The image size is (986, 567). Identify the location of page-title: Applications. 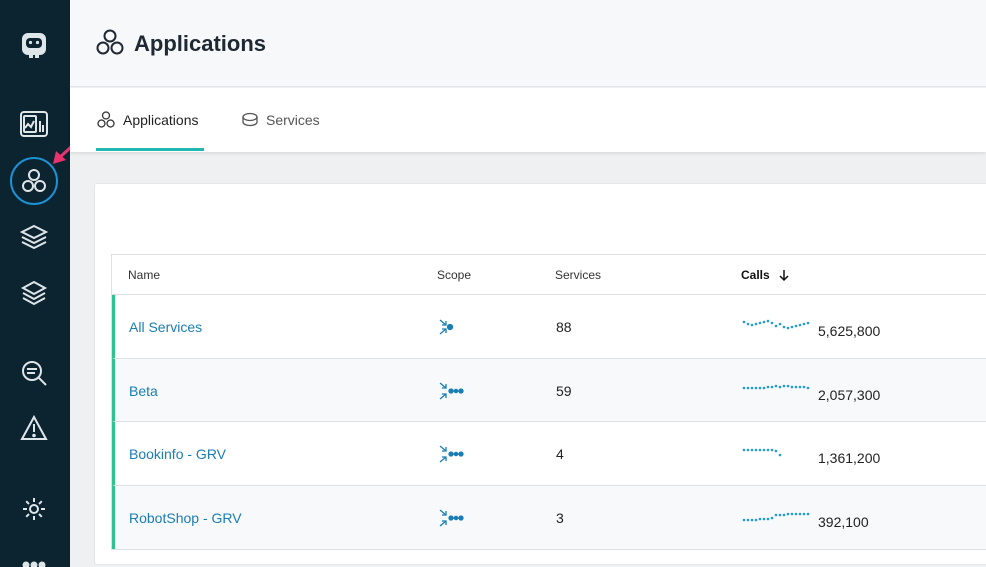
(200, 43).